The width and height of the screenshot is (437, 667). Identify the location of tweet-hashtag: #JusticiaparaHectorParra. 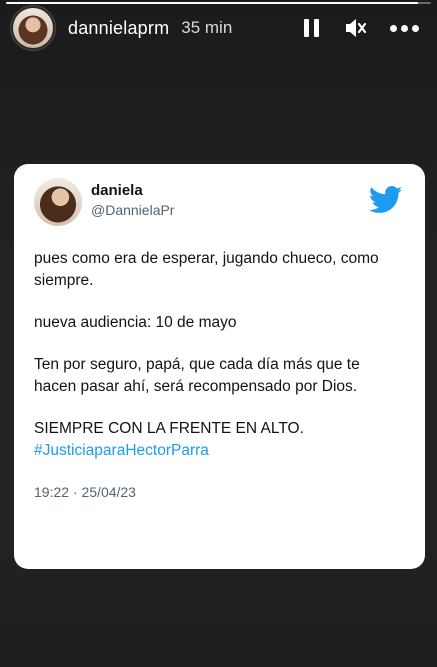
(219, 451).